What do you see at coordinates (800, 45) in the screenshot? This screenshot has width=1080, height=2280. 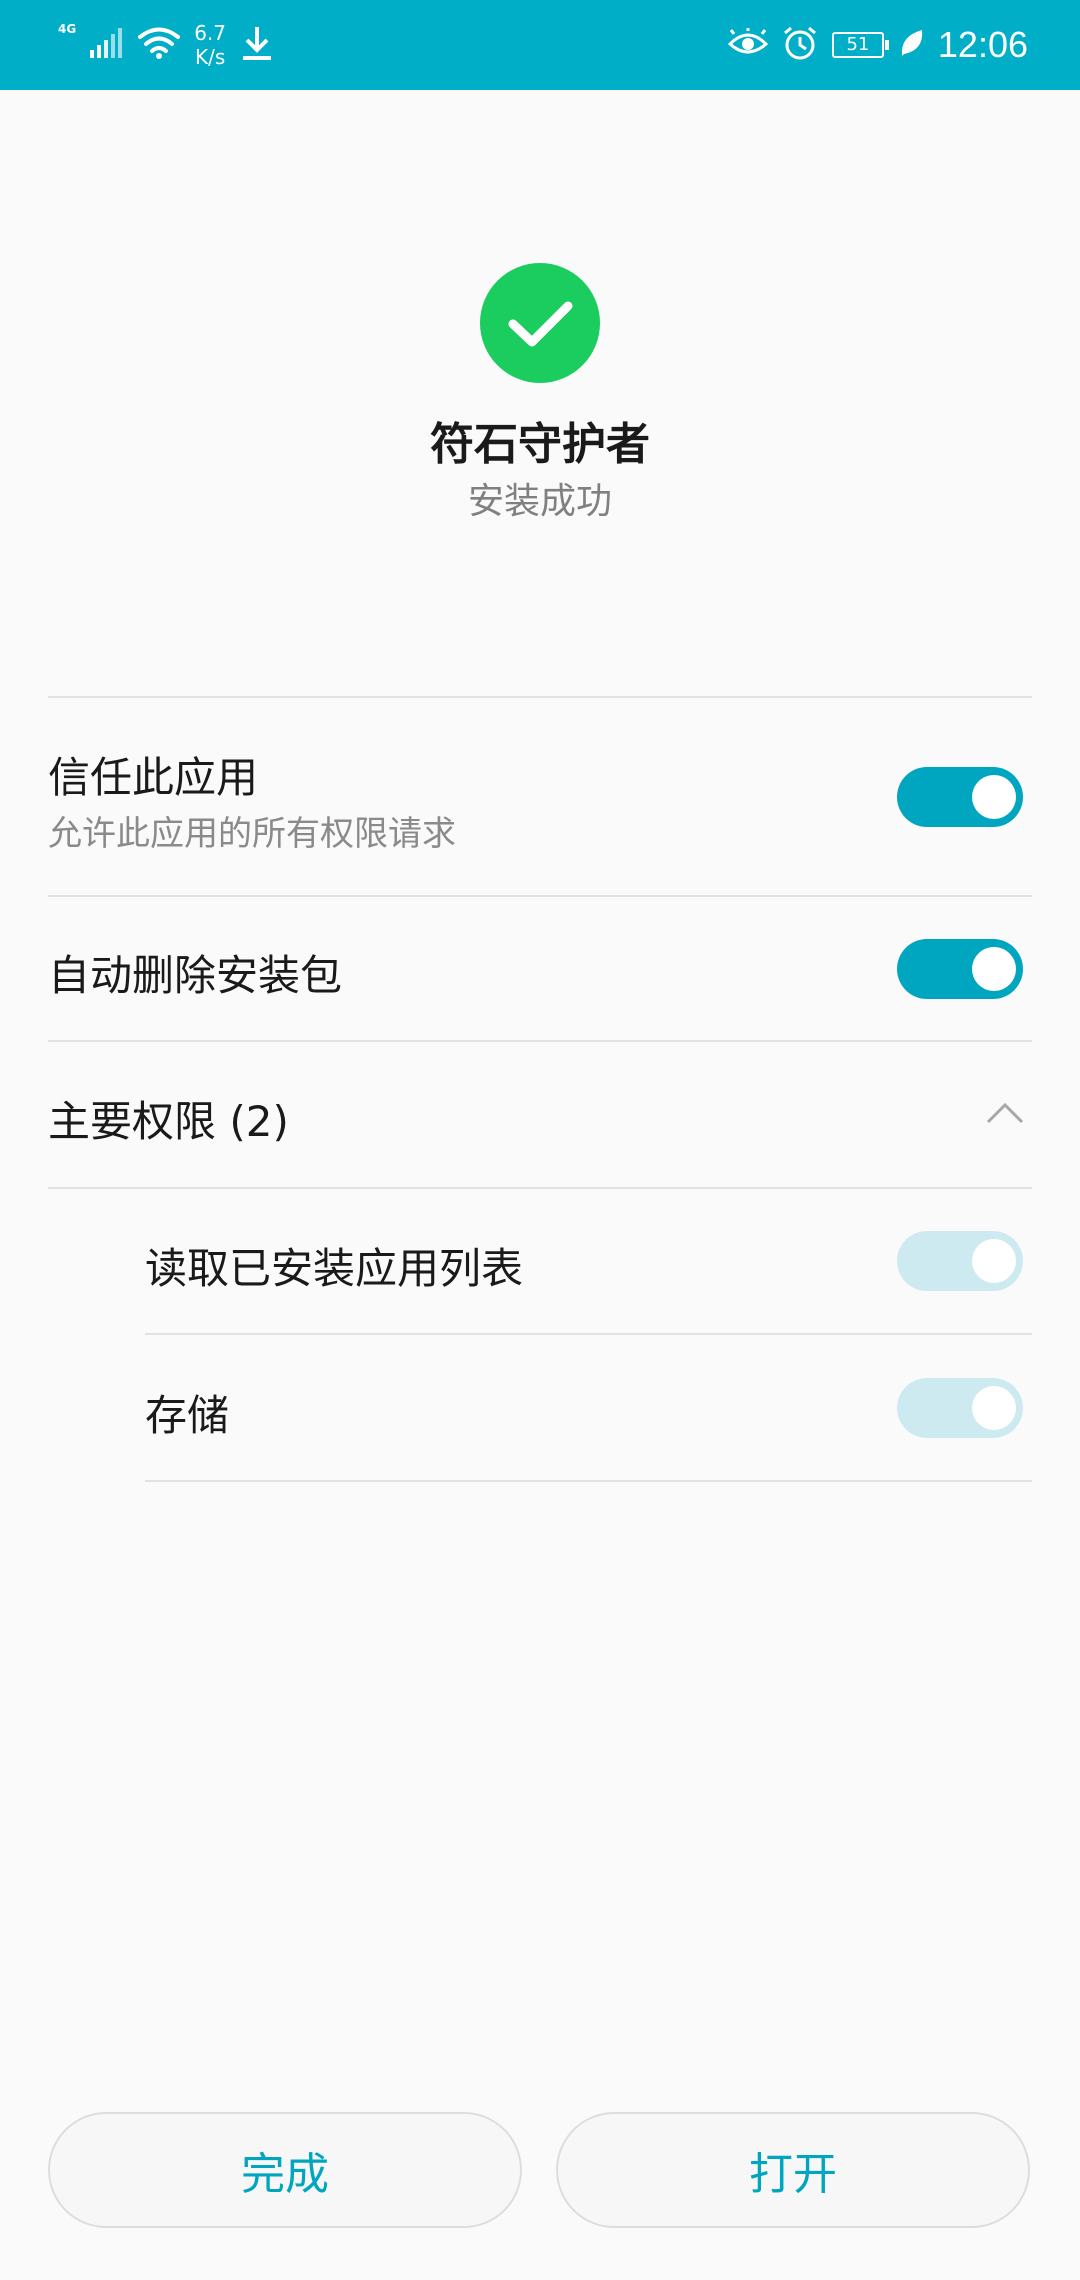 I see `alarm-icon` at bounding box center [800, 45].